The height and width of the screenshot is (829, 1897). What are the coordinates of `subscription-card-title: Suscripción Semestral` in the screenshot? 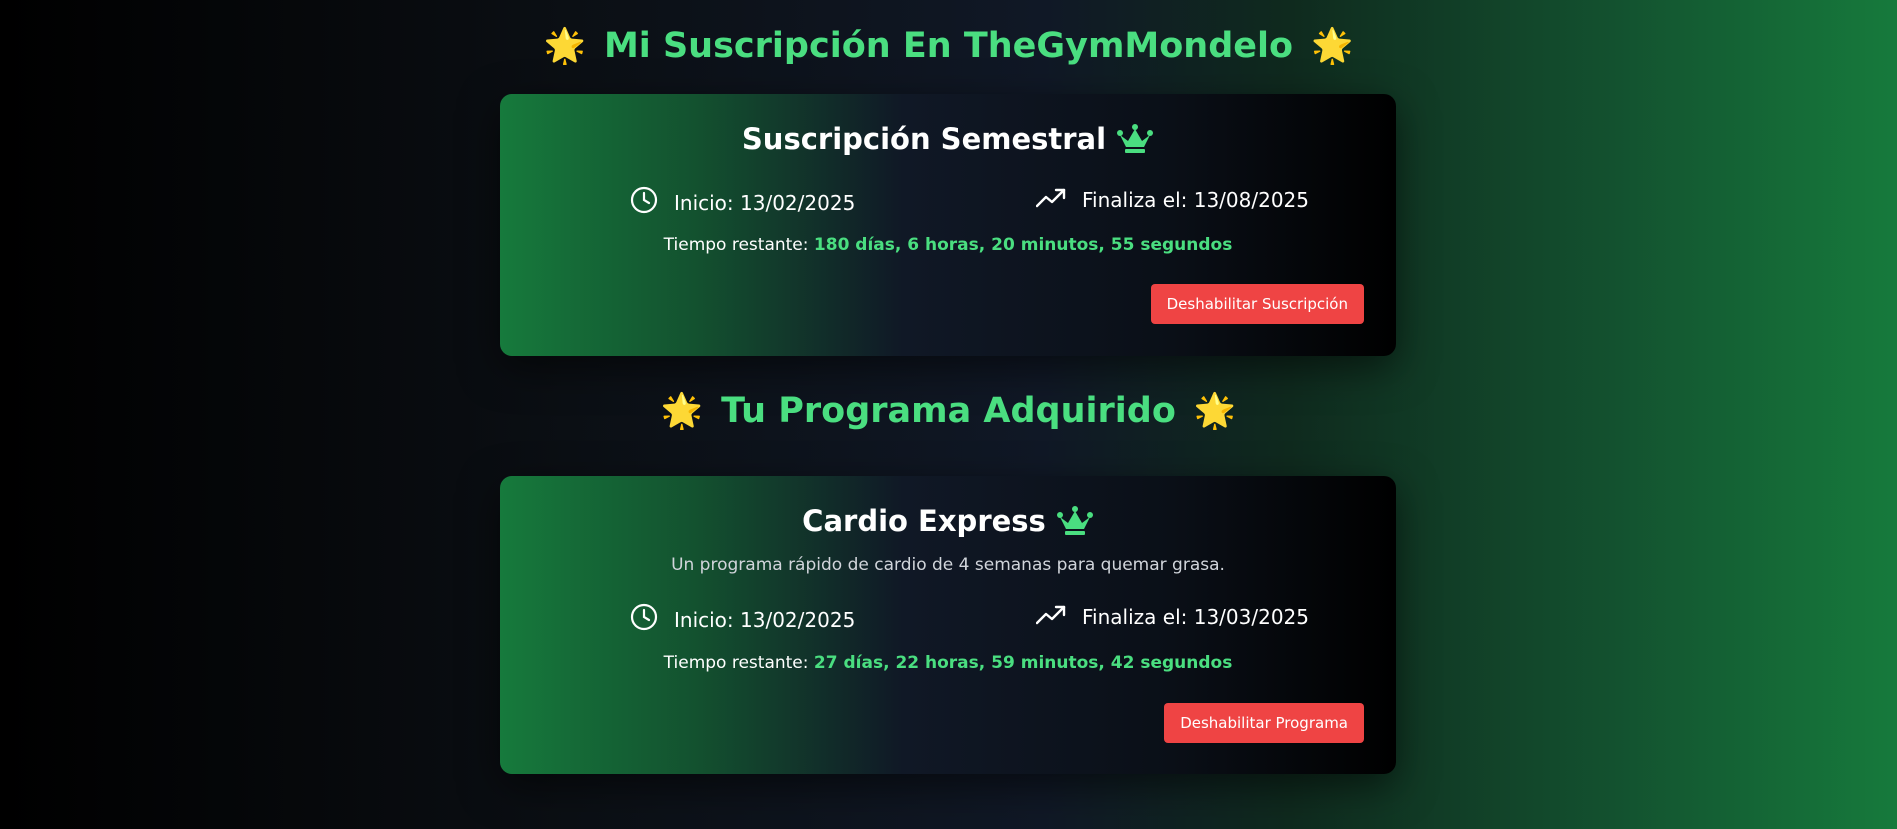 It's located at (948, 139).